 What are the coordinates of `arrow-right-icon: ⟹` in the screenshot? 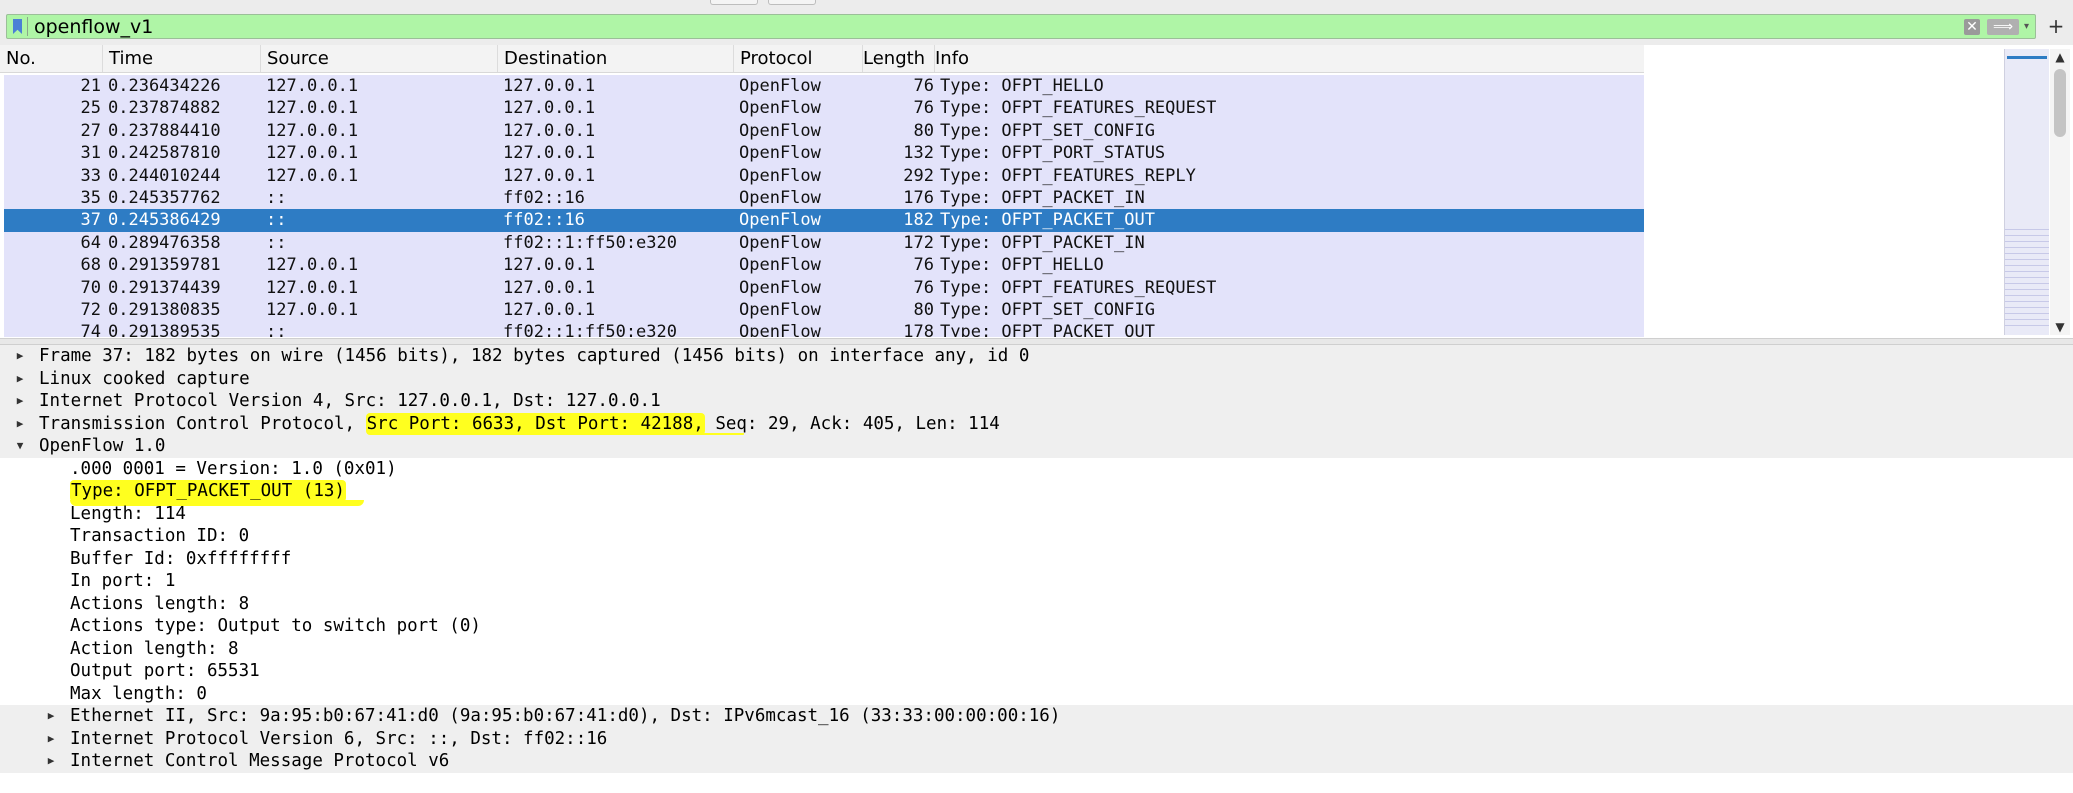 It's located at (2003, 27).